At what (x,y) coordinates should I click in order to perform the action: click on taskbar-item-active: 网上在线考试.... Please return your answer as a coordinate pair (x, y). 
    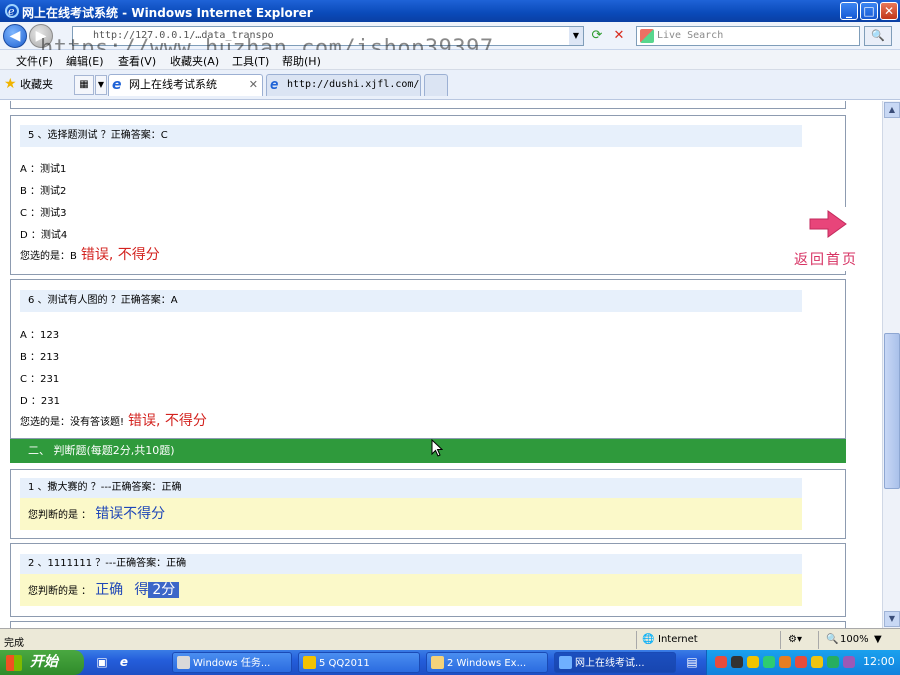
    Looking at the image, I should click on (615, 662).